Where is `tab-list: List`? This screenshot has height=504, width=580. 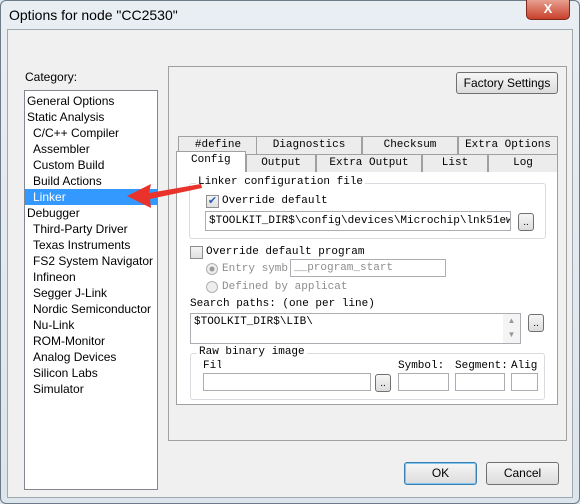 tab-list: List is located at coordinates (455, 163).